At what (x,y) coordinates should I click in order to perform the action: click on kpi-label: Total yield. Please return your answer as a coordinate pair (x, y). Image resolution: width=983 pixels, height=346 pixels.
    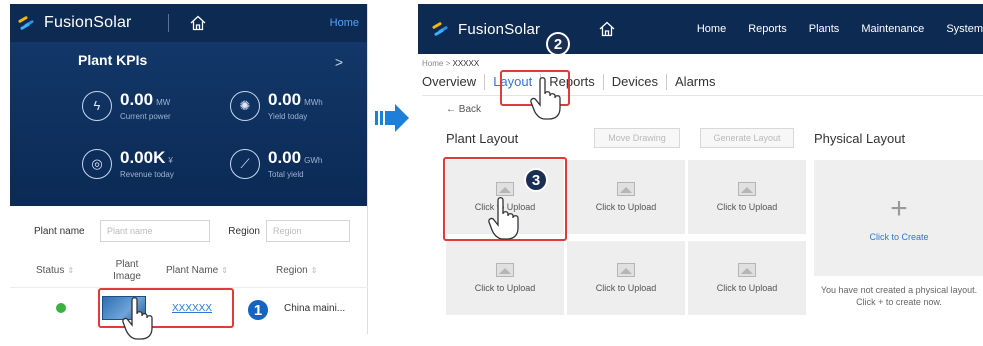
    Looking at the image, I should click on (286, 174).